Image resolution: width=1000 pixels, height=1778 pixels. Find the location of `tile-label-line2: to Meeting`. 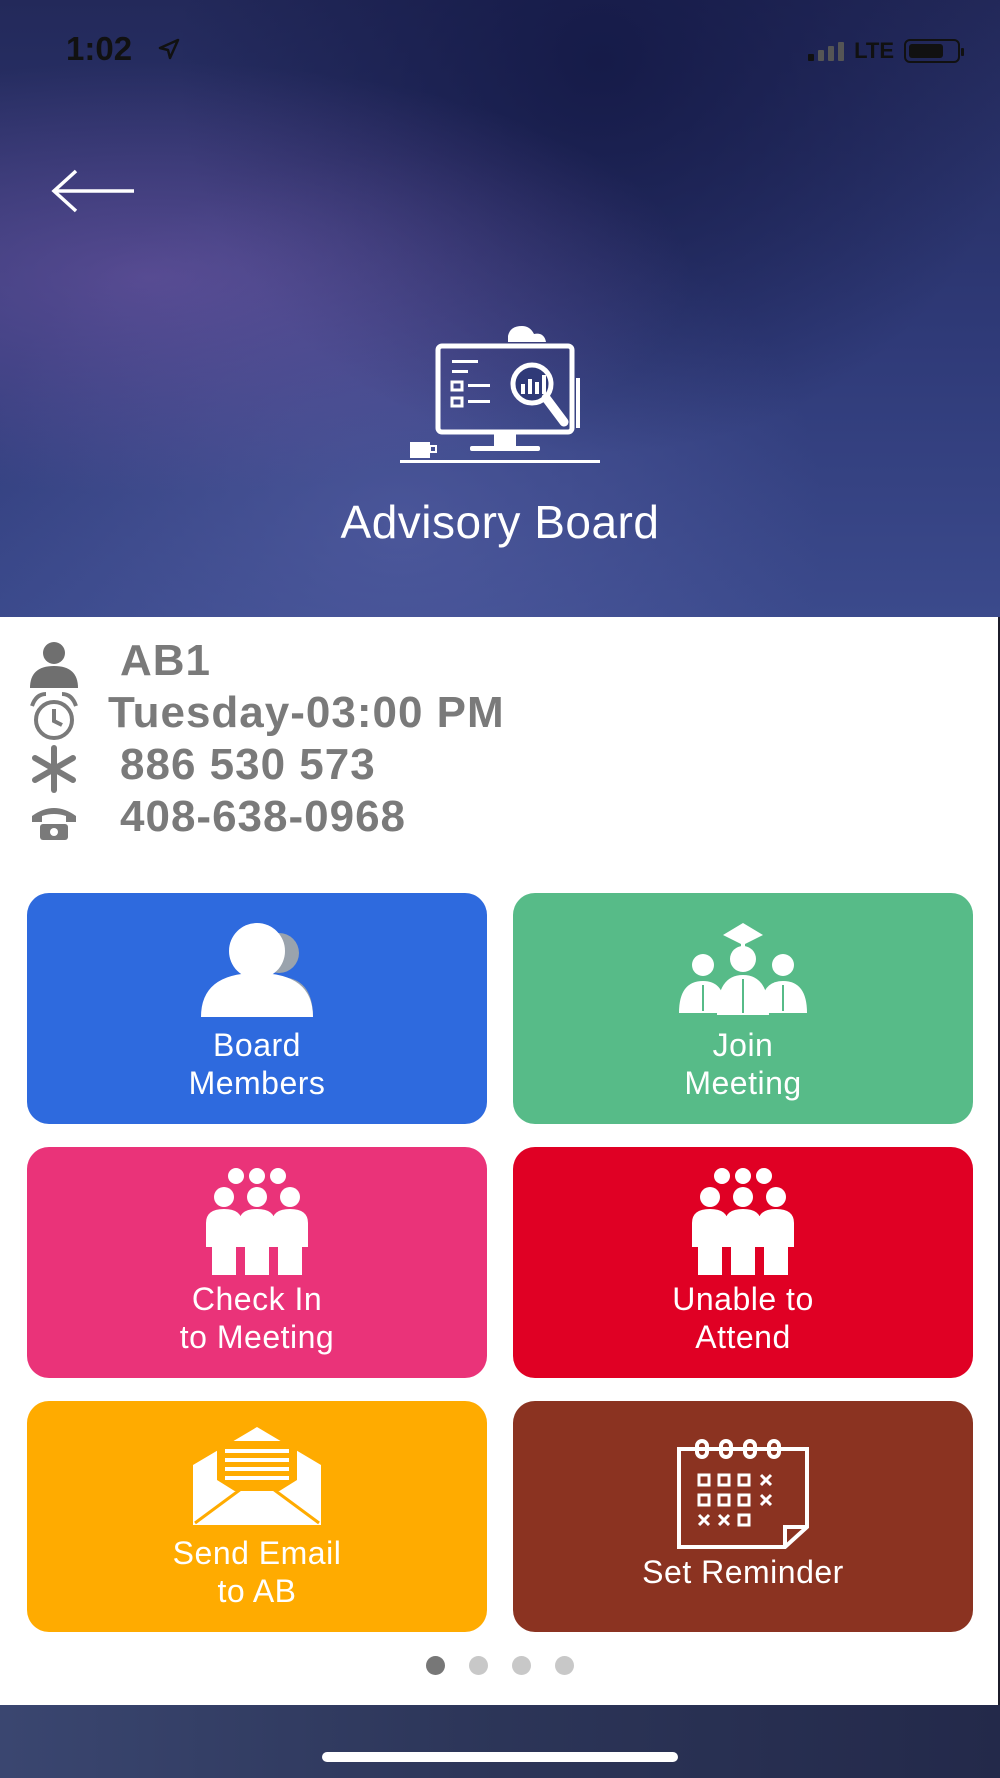

tile-label-line2: to Meeting is located at coordinates (257, 1337).